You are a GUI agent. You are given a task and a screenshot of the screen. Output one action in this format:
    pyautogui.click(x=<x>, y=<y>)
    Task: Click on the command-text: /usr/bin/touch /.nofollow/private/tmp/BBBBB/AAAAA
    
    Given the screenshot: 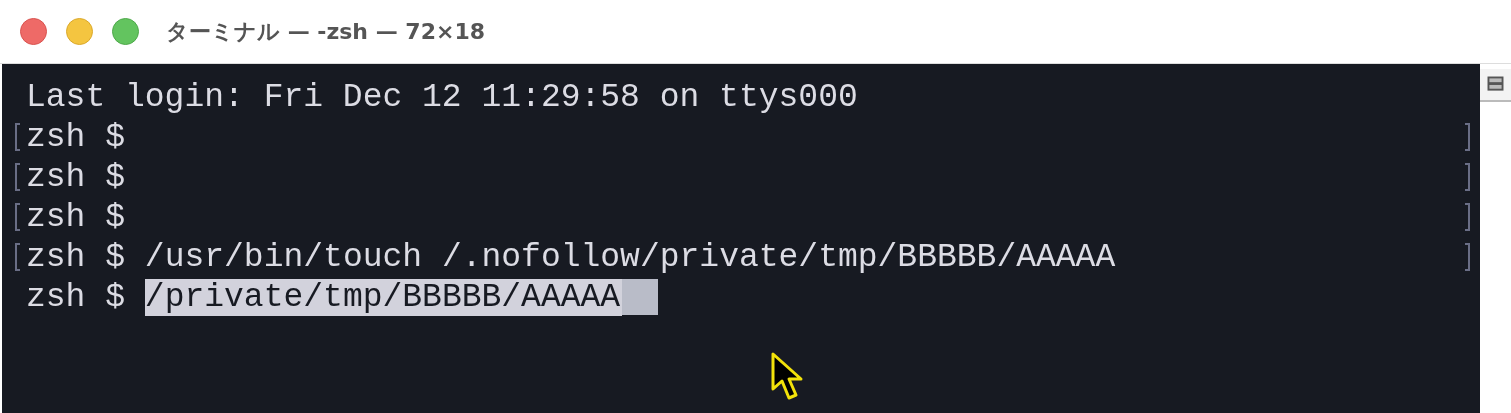 What is the action you would take?
    pyautogui.click(x=630, y=257)
    